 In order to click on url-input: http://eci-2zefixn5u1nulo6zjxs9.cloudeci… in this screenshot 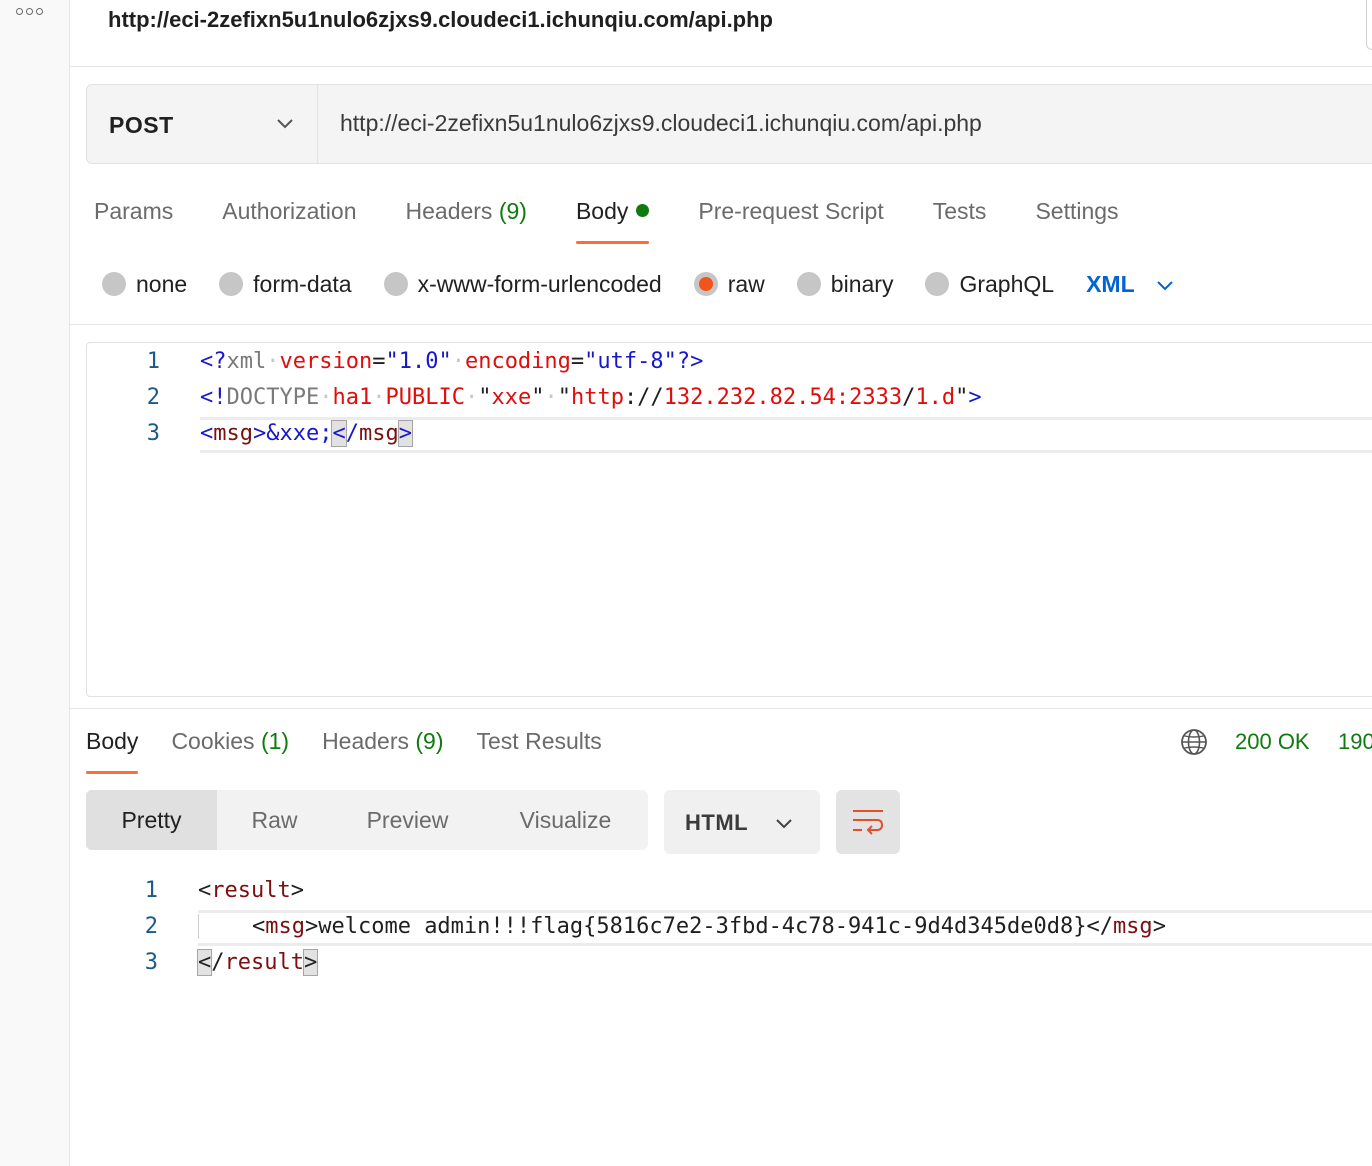, I will do `click(661, 123)`.